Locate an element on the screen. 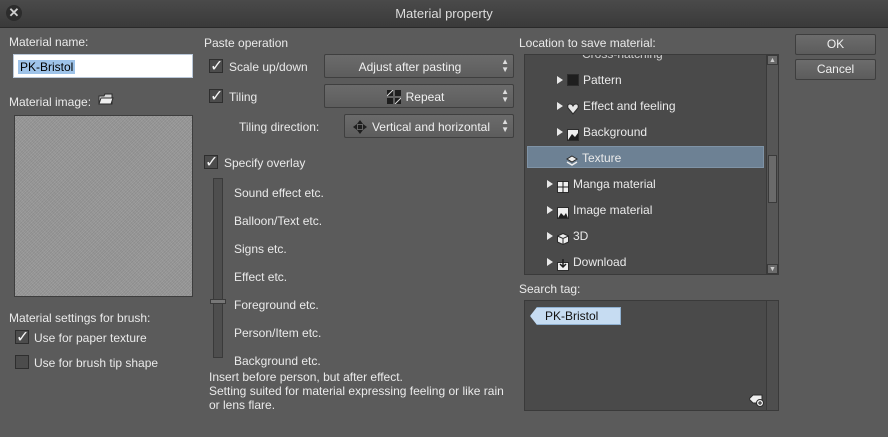 This screenshot has width=888, height=437. window-title: Material property is located at coordinates (444, 13).